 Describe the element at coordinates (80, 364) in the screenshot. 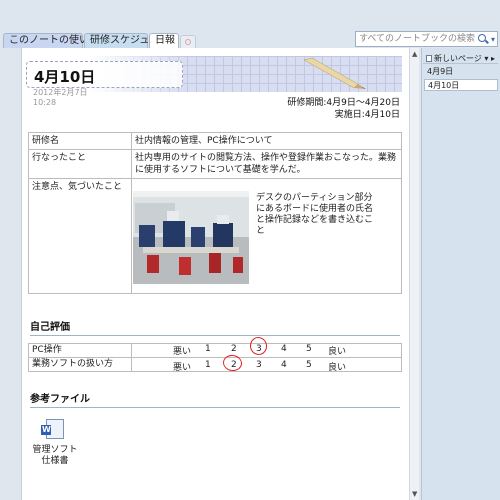

I see `rating-label: 業務ソフトの扱い方` at that location.